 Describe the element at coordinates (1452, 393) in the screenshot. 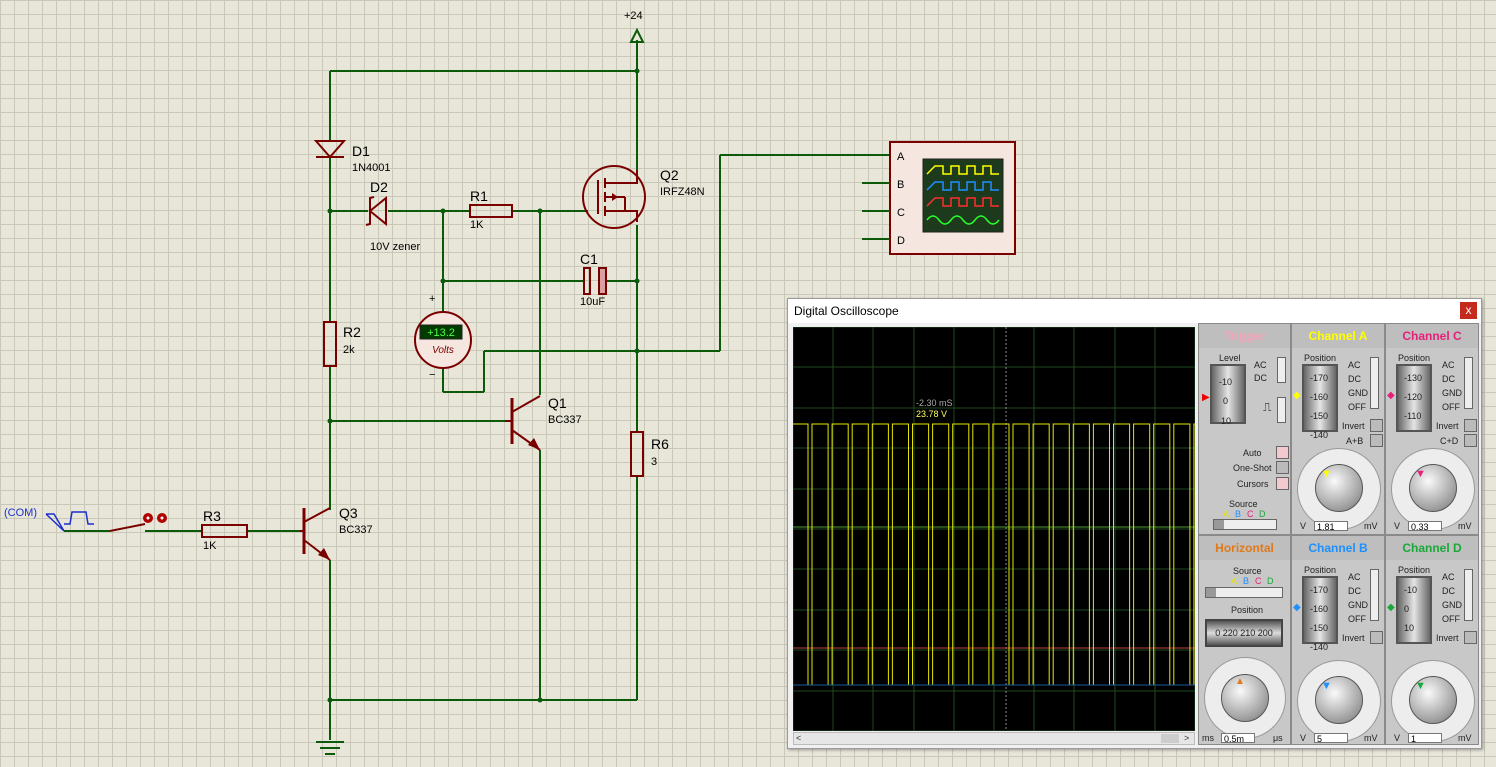

I see `channel-c-mode-label: GND` at that location.